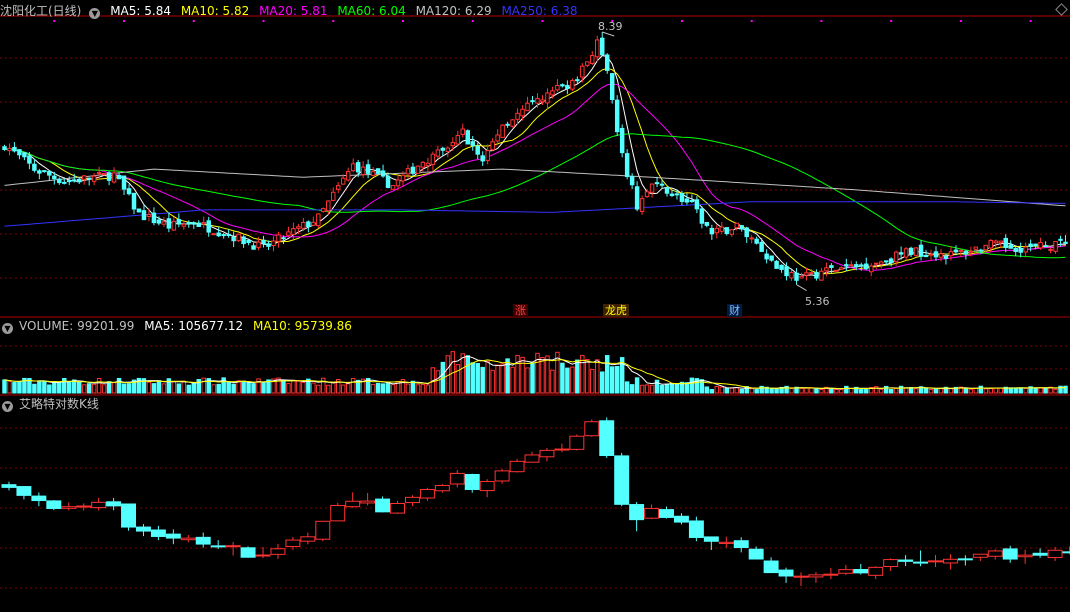  I want to click on indicator-title: 艾略特对数K线, so click(59, 404).